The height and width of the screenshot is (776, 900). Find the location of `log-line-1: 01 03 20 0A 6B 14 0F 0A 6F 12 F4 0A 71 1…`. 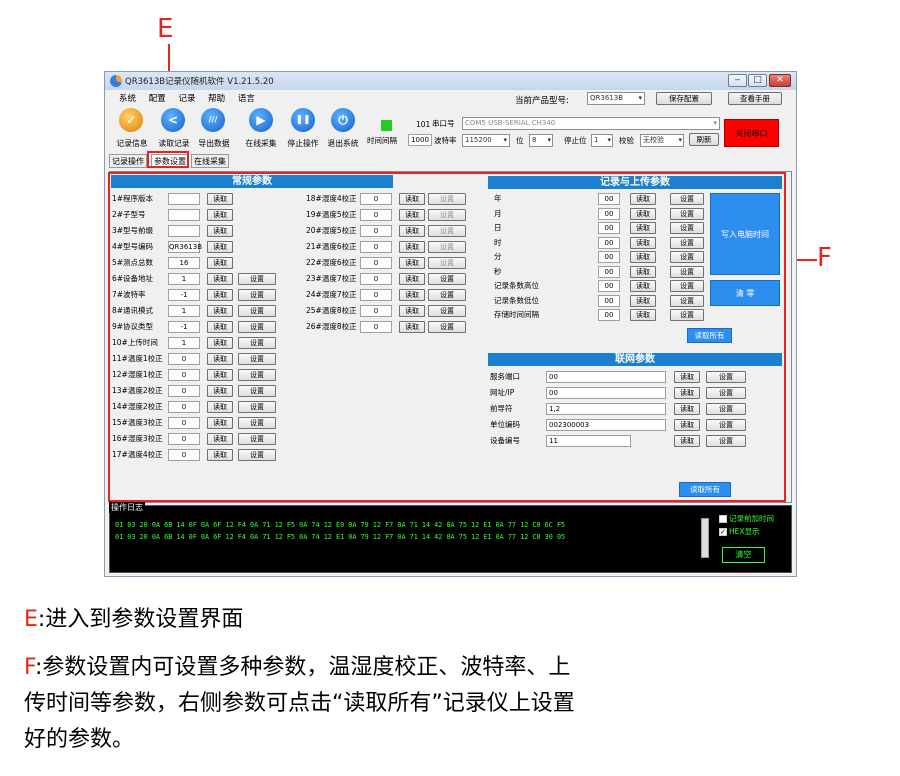

log-line-1: 01 03 20 0A 6B 14 0F 0A 6F 12 F4 0A 71 1… is located at coordinates (340, 525).